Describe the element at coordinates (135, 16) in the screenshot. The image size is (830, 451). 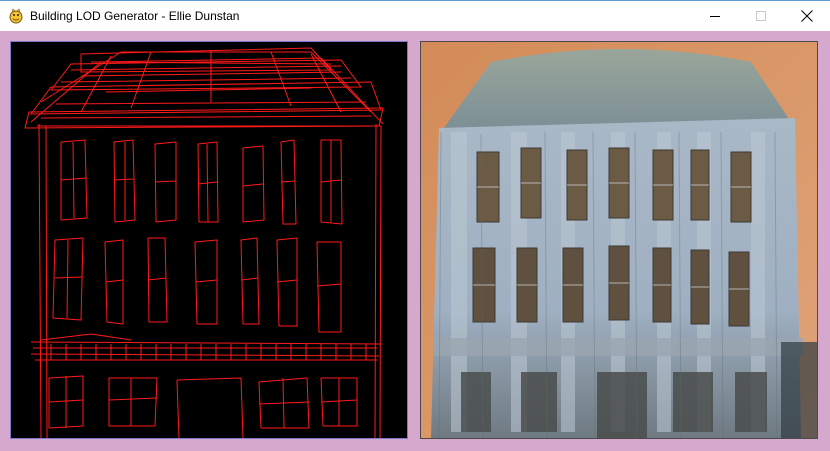
I see `window-title: Building LOD Generator - Ellie Dunstan` at that location.